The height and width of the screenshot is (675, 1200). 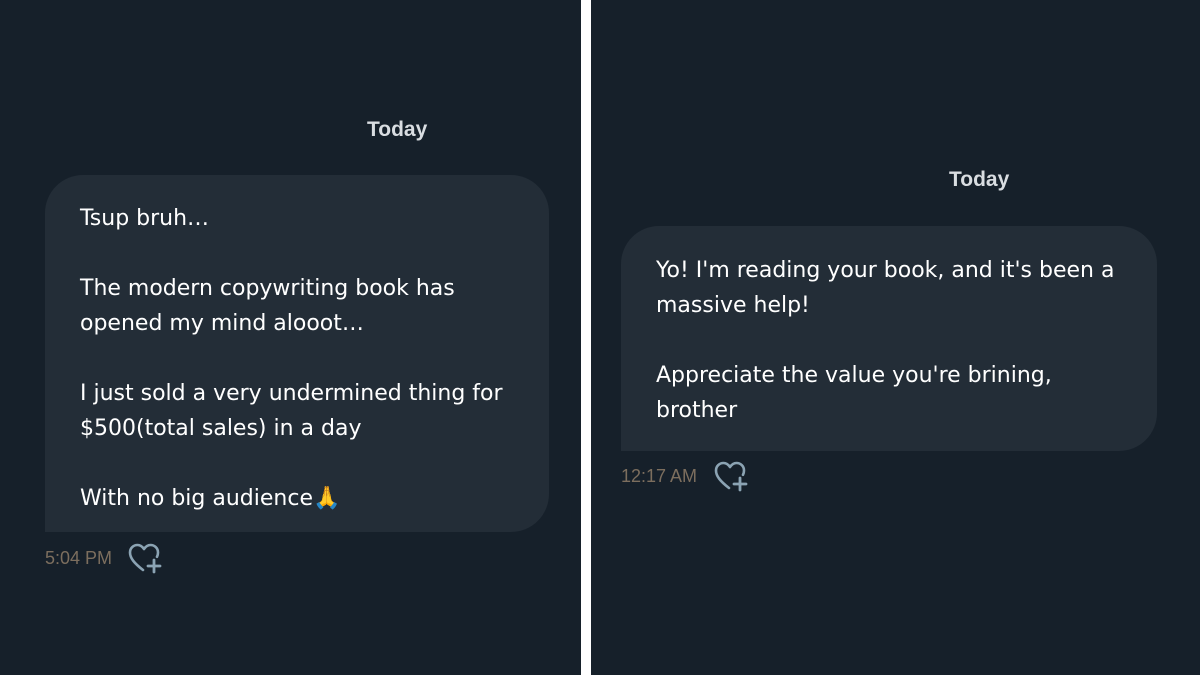 I want to click on message-meta: 5:04 PM, so click(x=104, y=558).